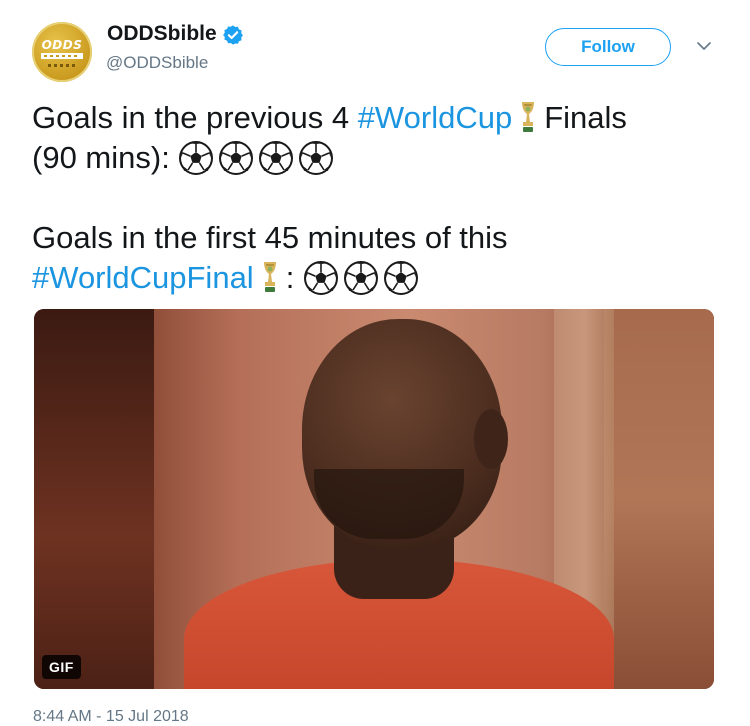 The image size is (750, 726). Describe the element at coordinates (290, 277) in the screenshot. I see `tweet-text-fragment: :` at that location.